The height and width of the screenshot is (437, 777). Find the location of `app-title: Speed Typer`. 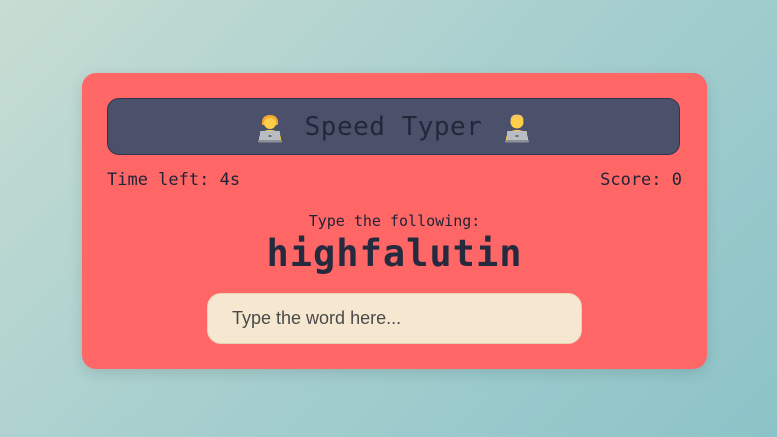

app-title: Speed Typer is located at coordinates (393, 126).